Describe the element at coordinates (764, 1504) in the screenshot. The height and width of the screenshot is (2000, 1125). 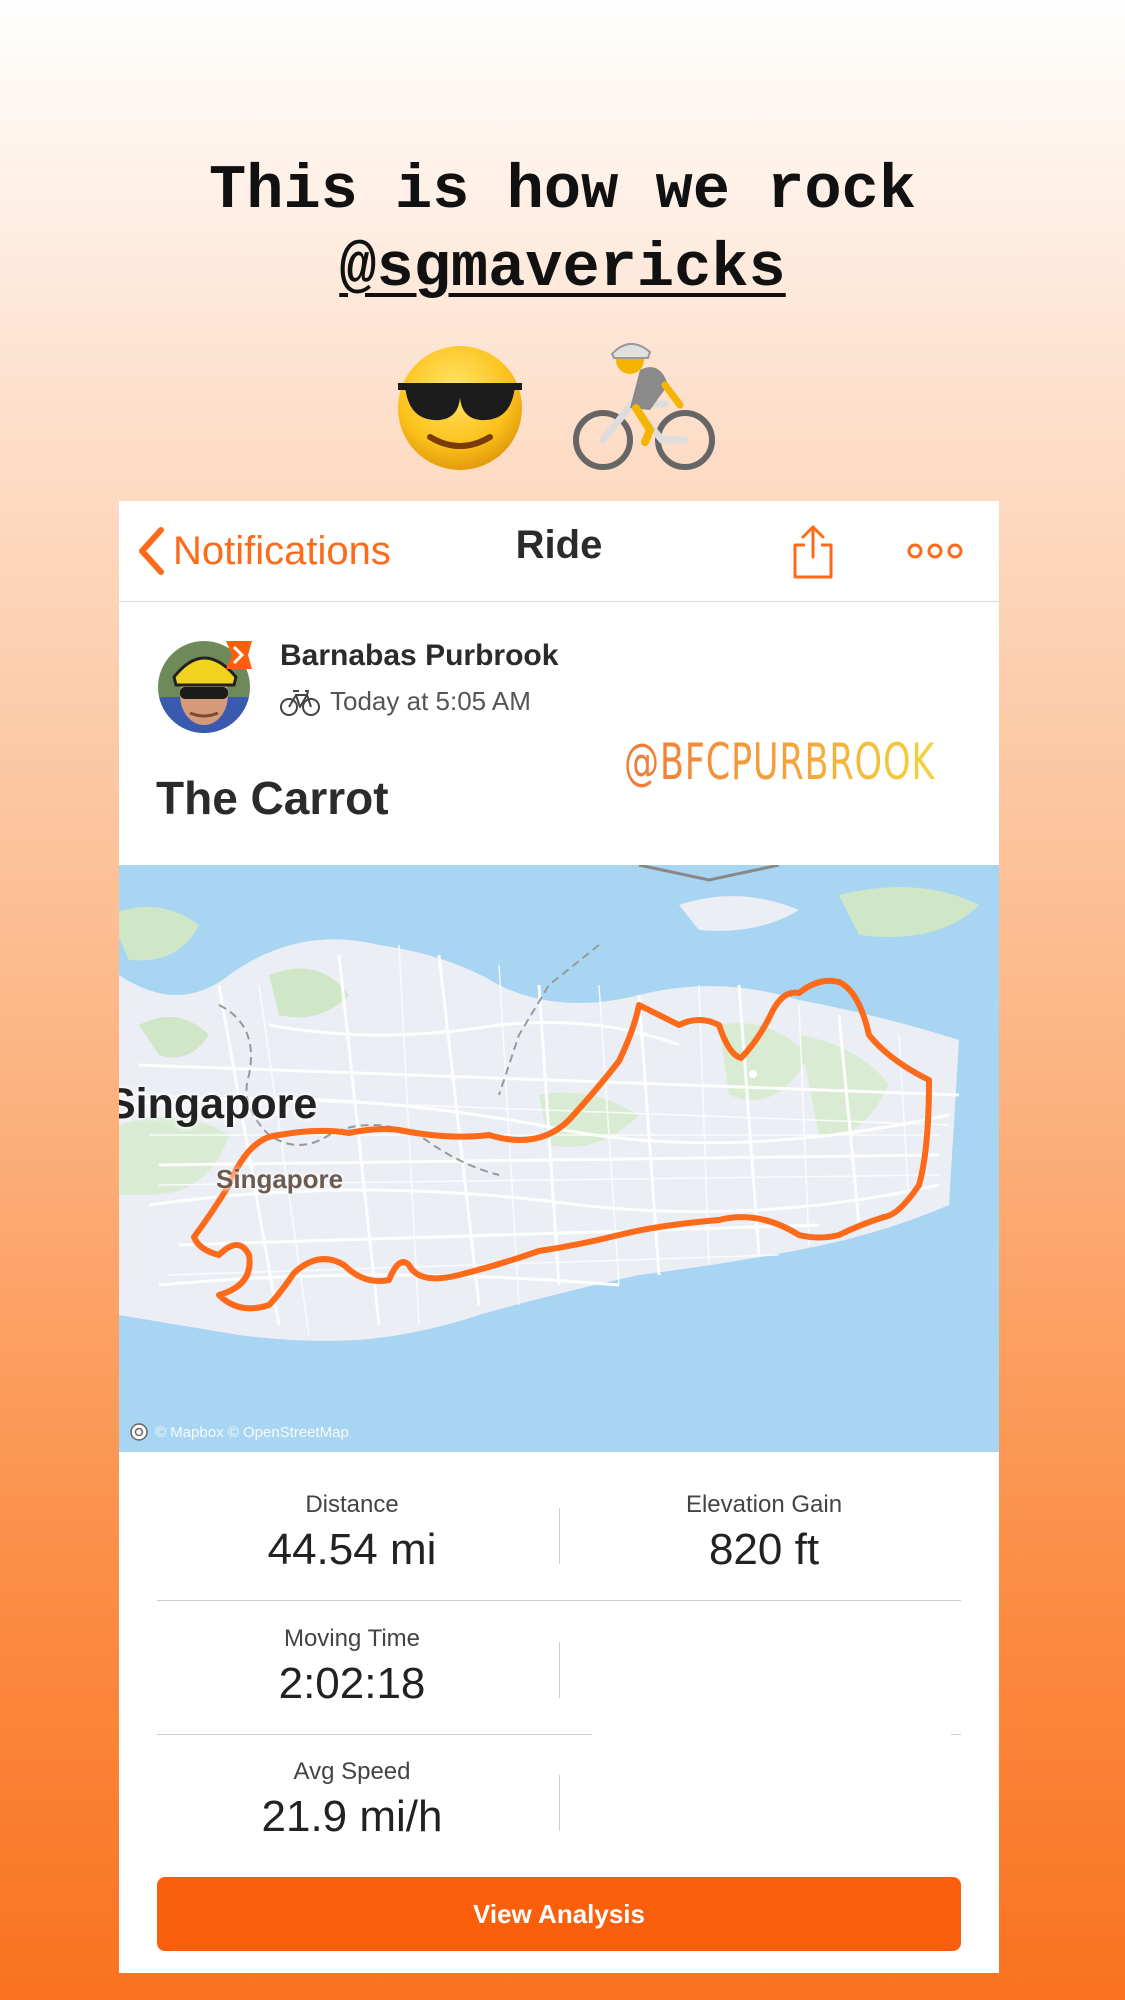
I see `stat-label: Elevation Gain` at that location.